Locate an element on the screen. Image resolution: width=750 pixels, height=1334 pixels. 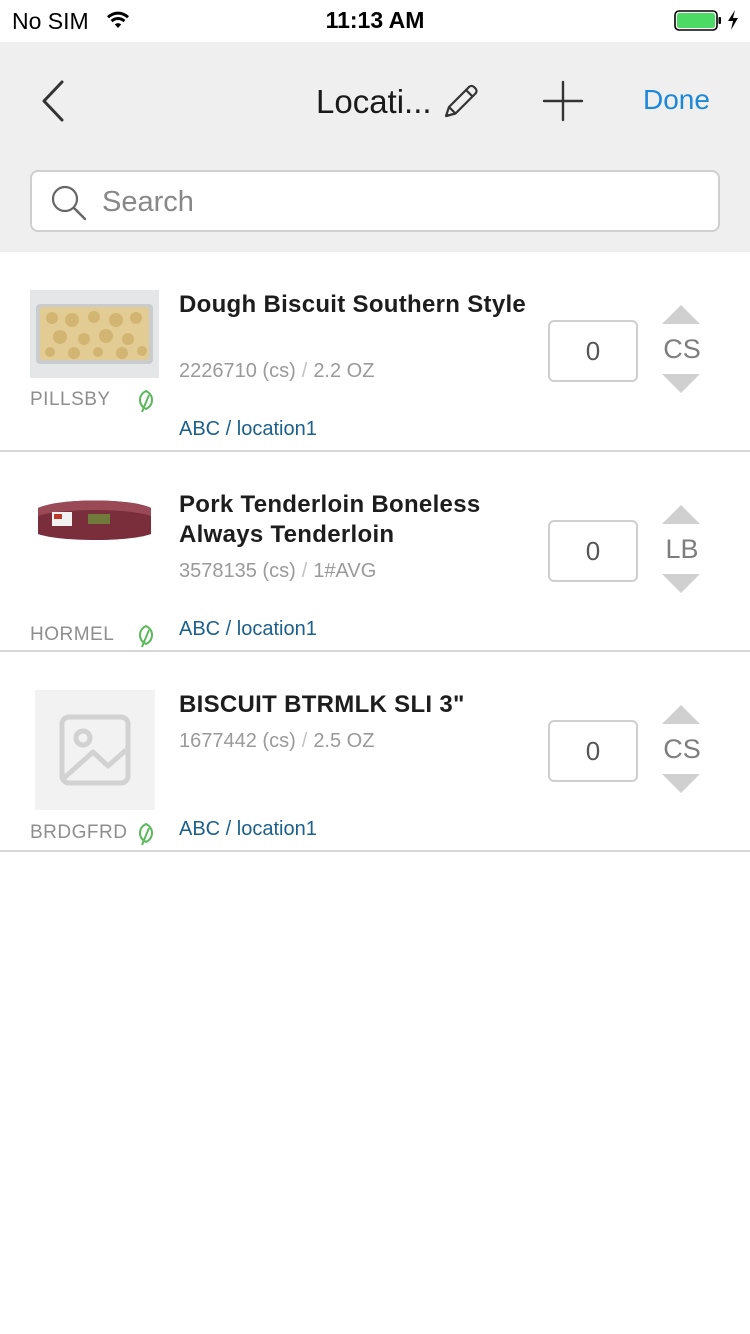
search-icon is located at coordinates (69, 203).